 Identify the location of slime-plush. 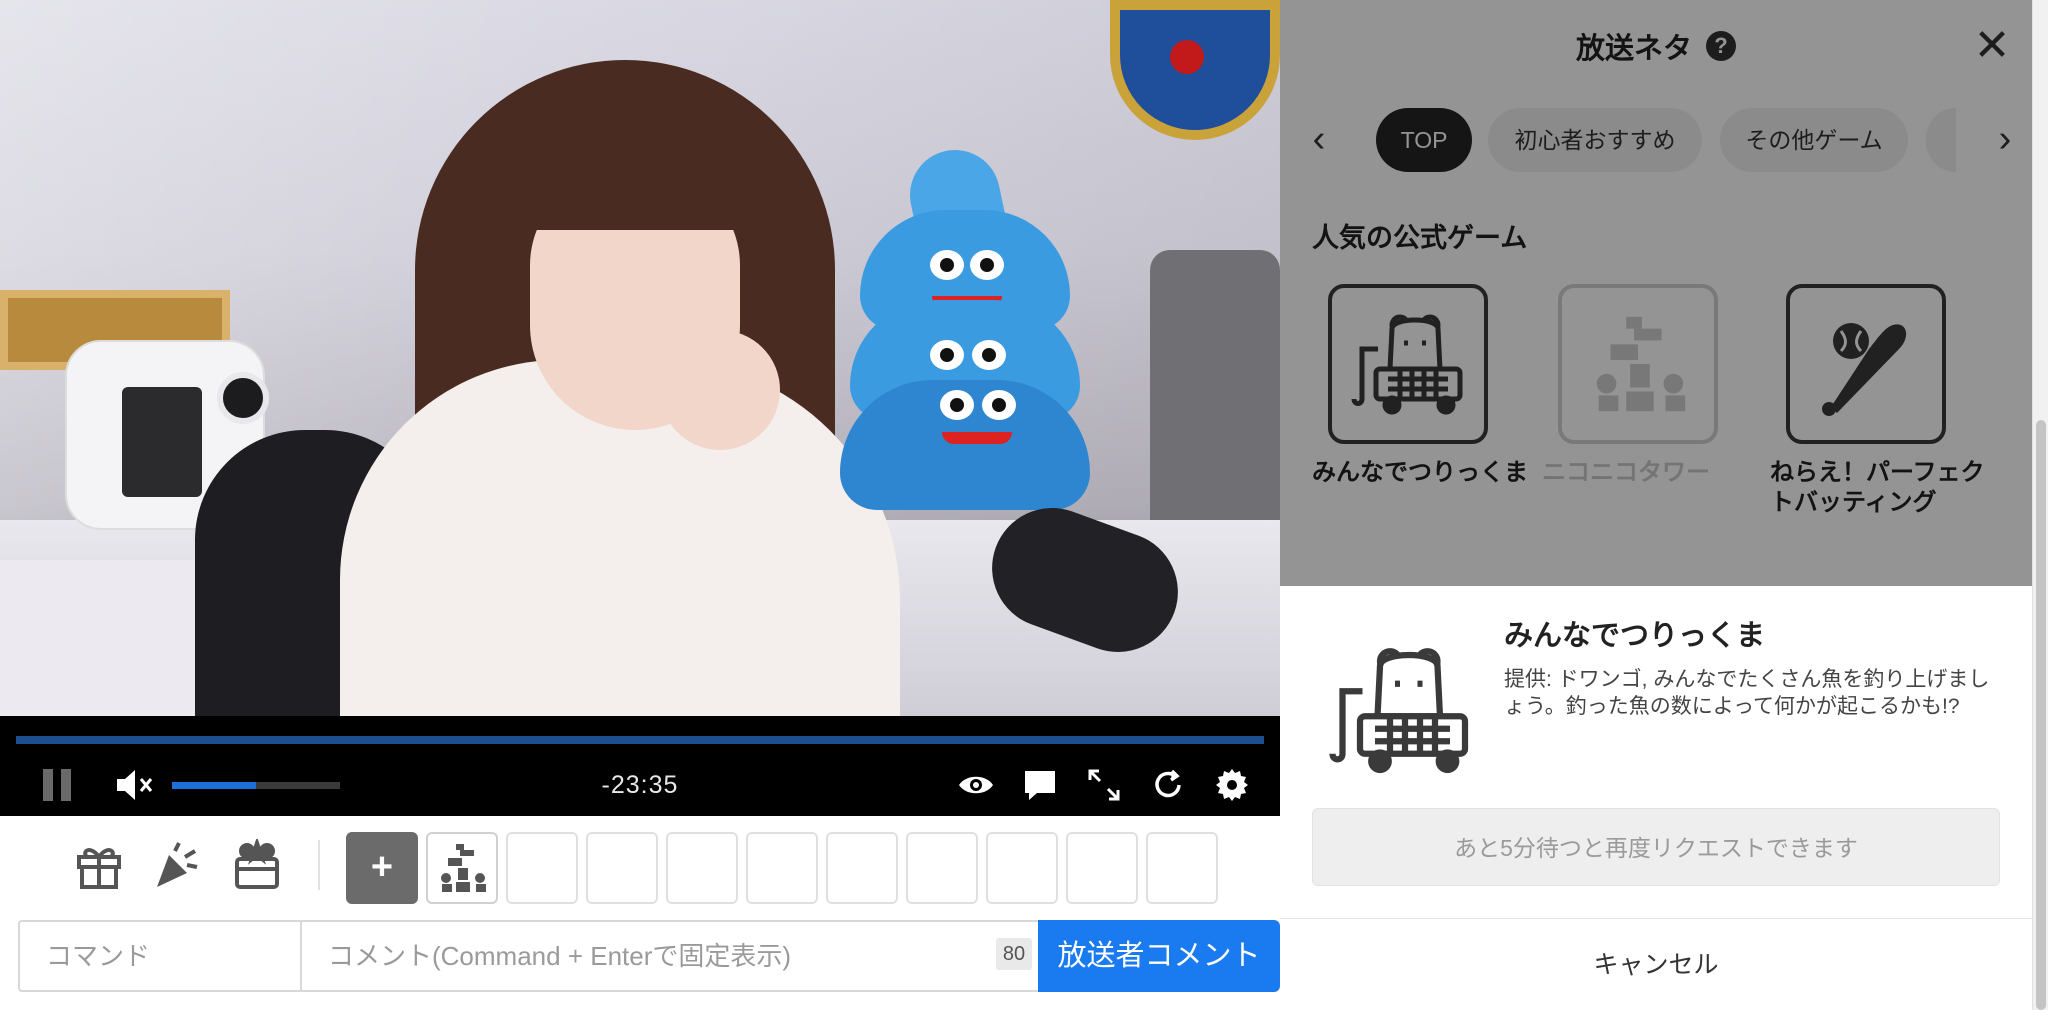
(965, 445).